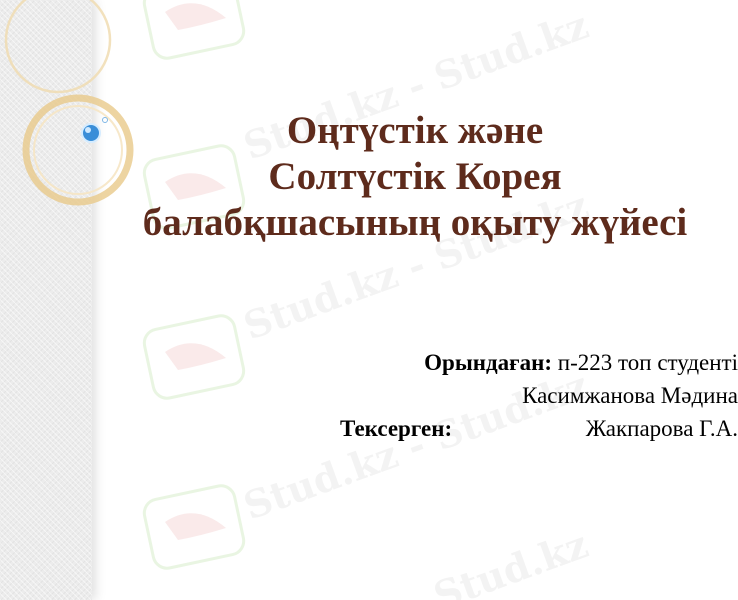  Describe the element at coordinates (539, 428) in the screenshot. I see `checked-by-row: Тексерген: Жакпарова Г.А.` at that location.